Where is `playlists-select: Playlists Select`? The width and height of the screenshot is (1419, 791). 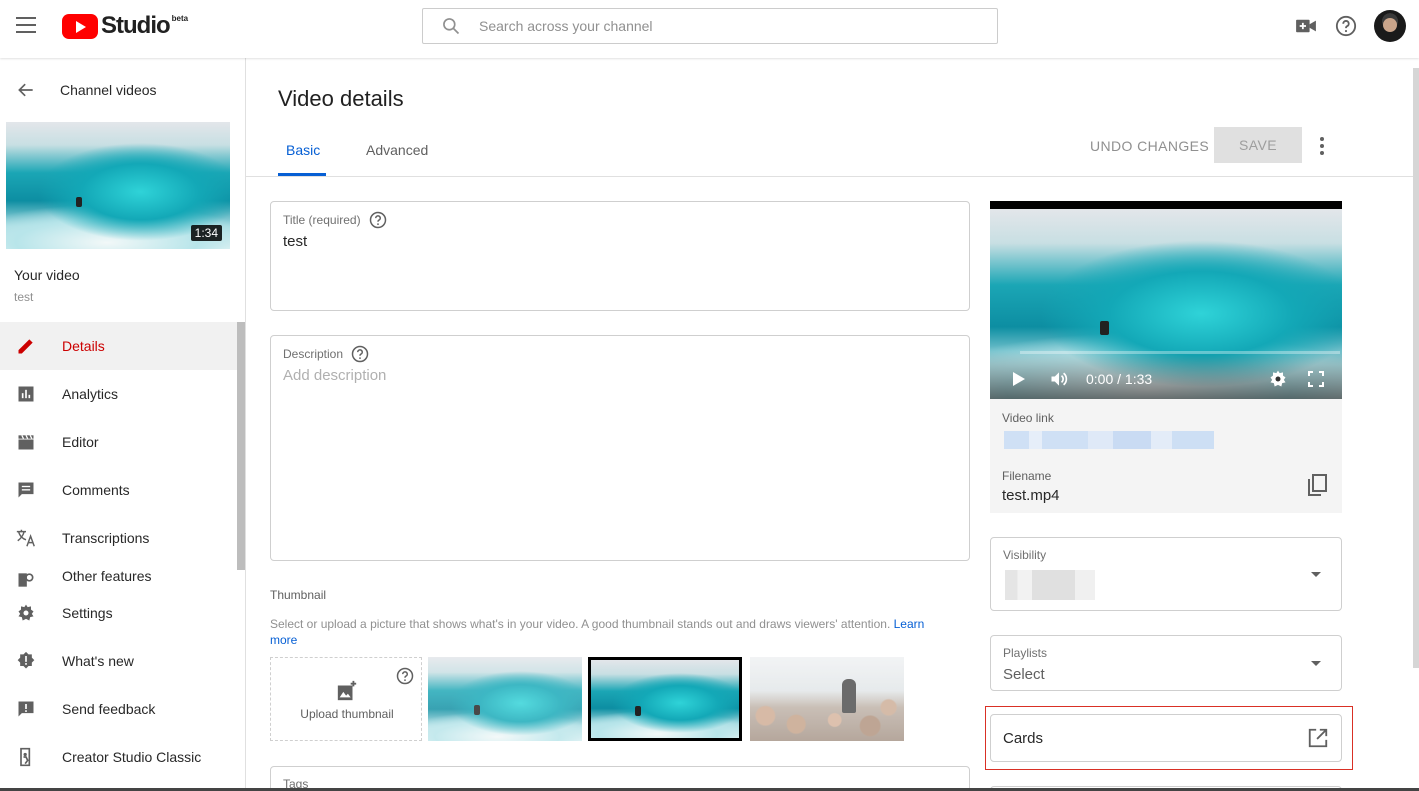 playlists-select: Playlists Select is located at coordinates (1166, 663).